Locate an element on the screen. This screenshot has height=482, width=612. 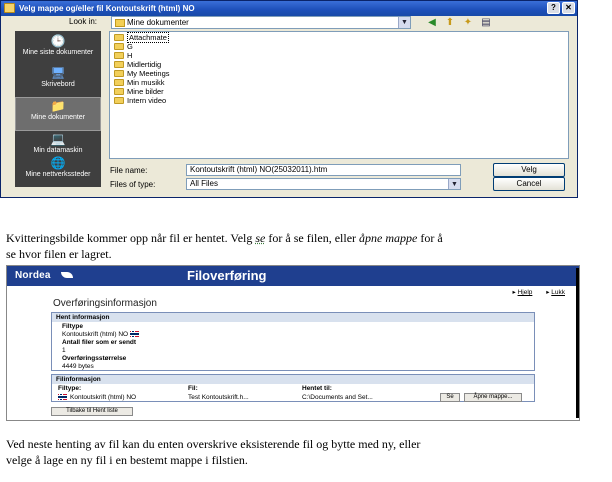
storrelse-value: 4449 bytes is located at coordinates (78, 366).